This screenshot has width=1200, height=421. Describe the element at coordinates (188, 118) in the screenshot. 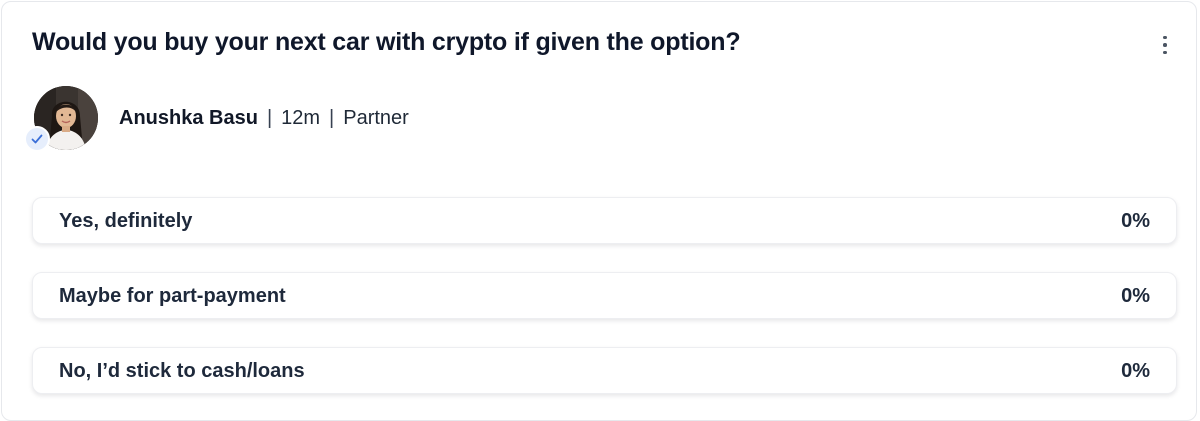

I see `author-name: Anushka Basu` at that location.